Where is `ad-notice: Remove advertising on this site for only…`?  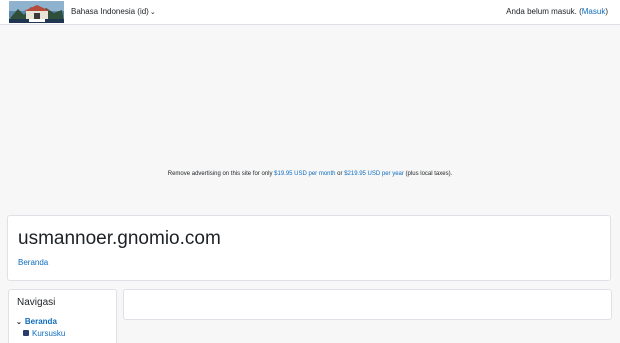 ad-notice: Remove advertising on this site for only… is located at coordinates (310, 174).